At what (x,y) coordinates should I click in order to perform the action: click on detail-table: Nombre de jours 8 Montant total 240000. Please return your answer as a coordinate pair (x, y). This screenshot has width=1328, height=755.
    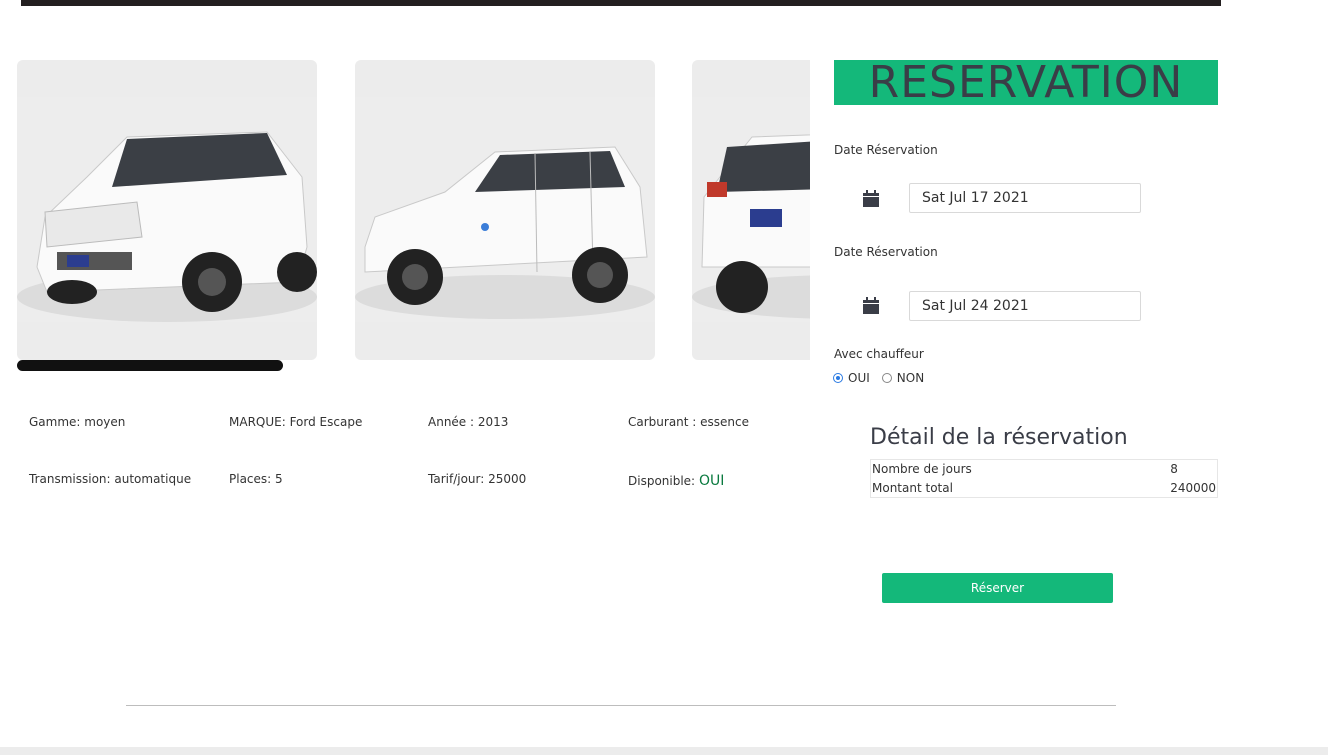
    Looking at the image, I should click on (1044, 478).